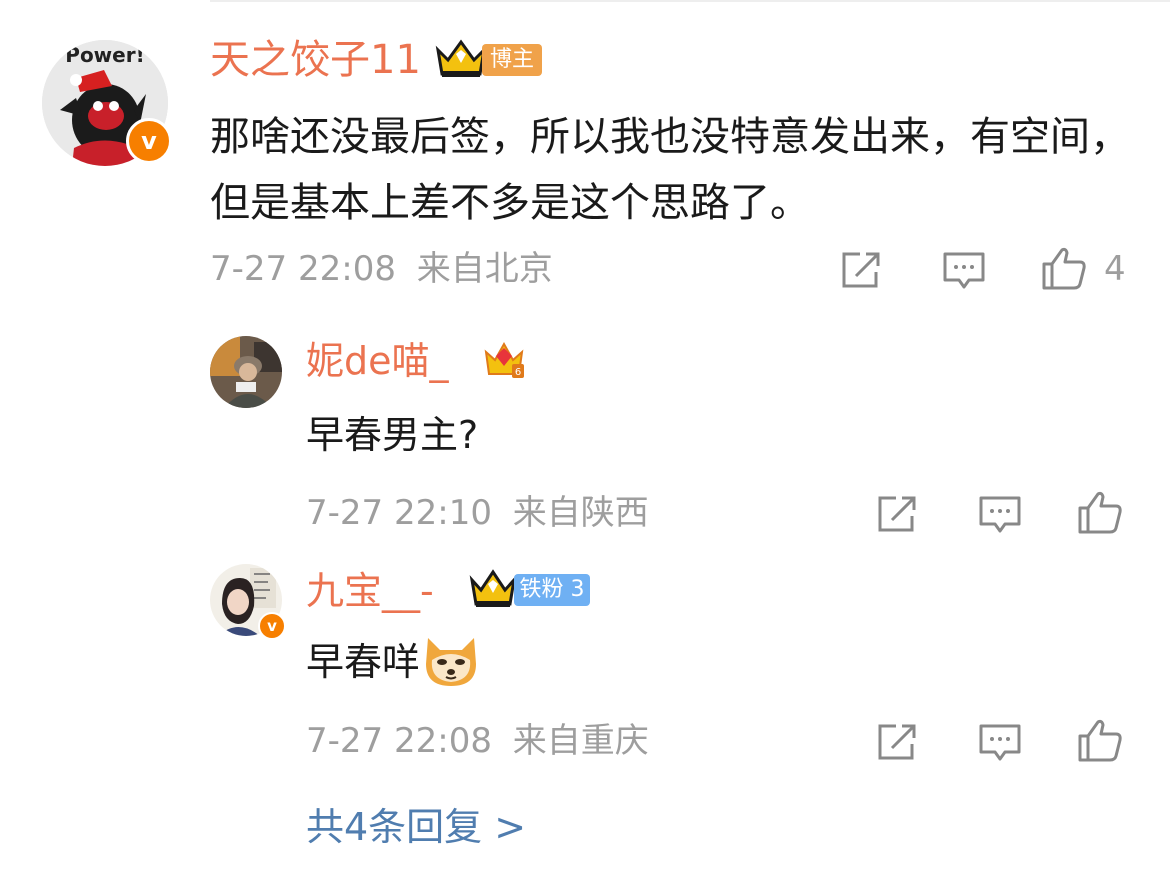  Describe the element at coordinates (552, 590) in the screenshot. I see `fan-badge: 铁粉 3` at that location.